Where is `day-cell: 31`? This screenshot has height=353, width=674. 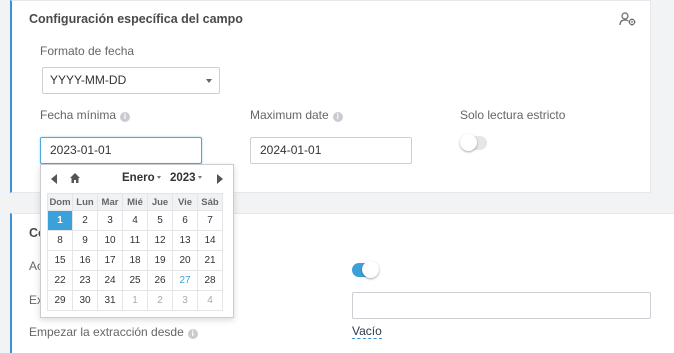
day-cell: 31 is located at coordinates (110, 300).